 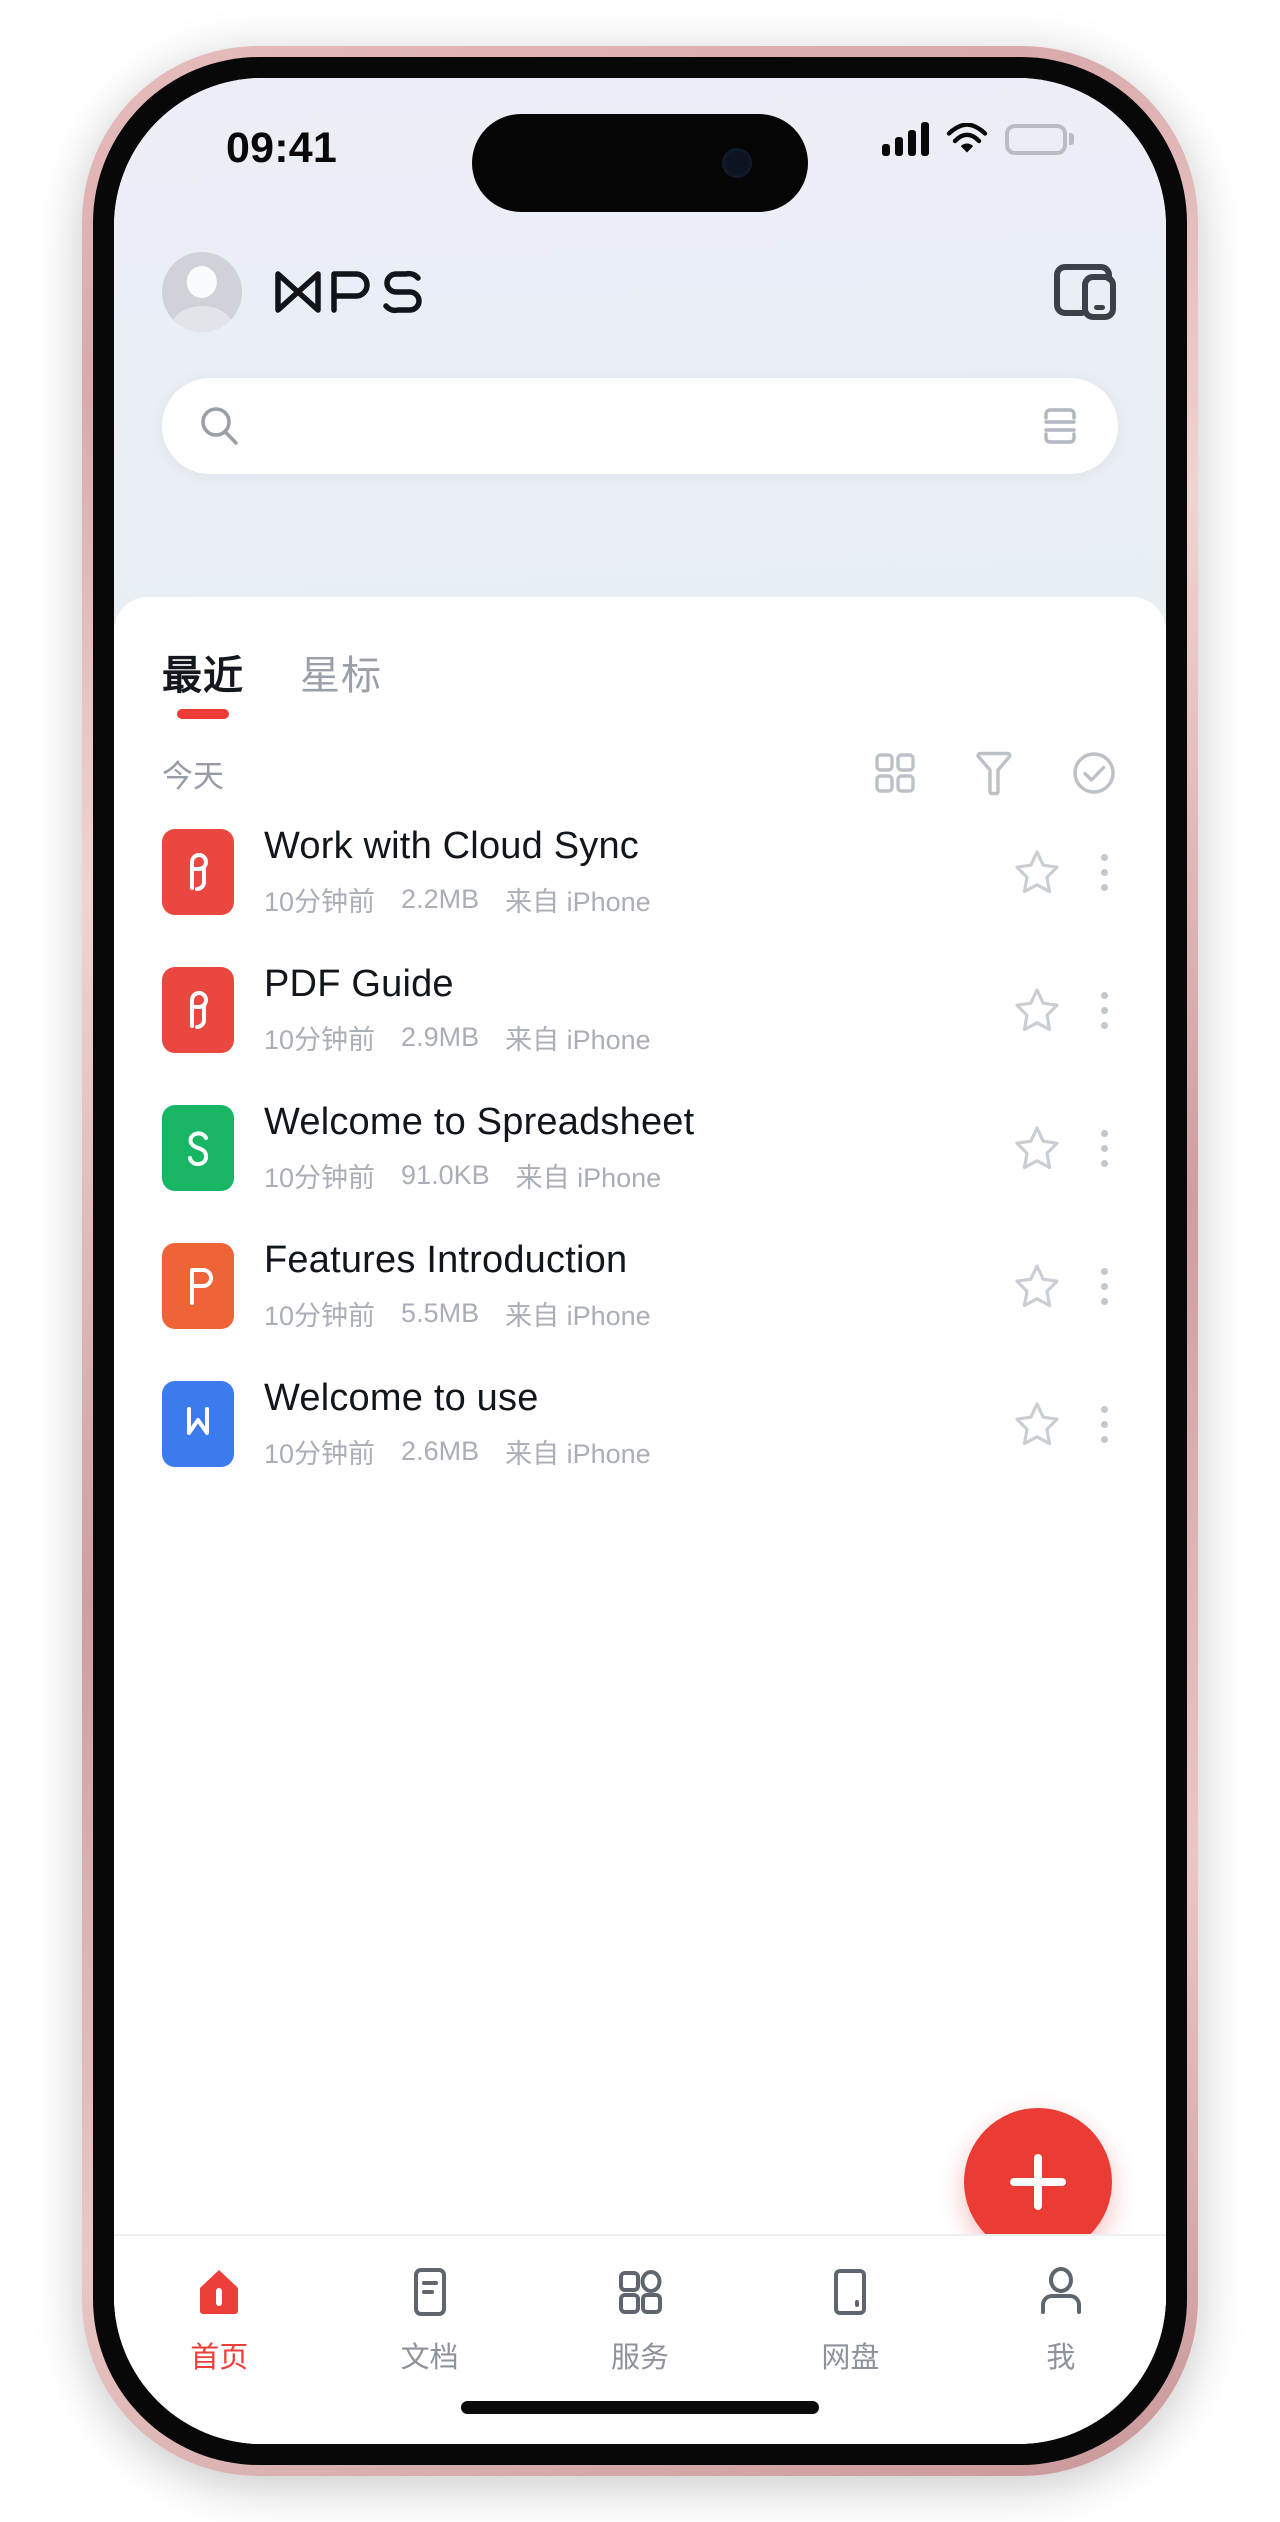 I want to click on dynamic-island, so click(x=640, y=163).